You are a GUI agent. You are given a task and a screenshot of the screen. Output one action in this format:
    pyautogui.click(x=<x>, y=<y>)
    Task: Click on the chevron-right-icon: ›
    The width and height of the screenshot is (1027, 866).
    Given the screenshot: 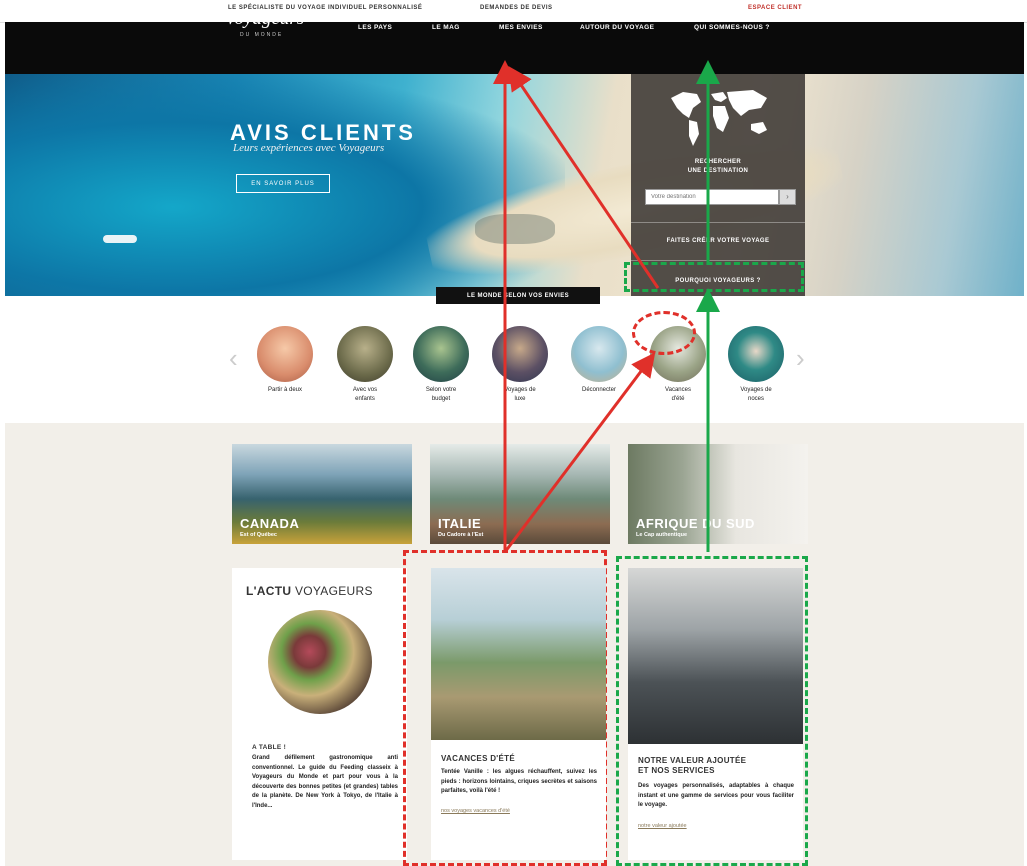 What is the action you would take?
    pyautogui.click(x=800, y=358)
    